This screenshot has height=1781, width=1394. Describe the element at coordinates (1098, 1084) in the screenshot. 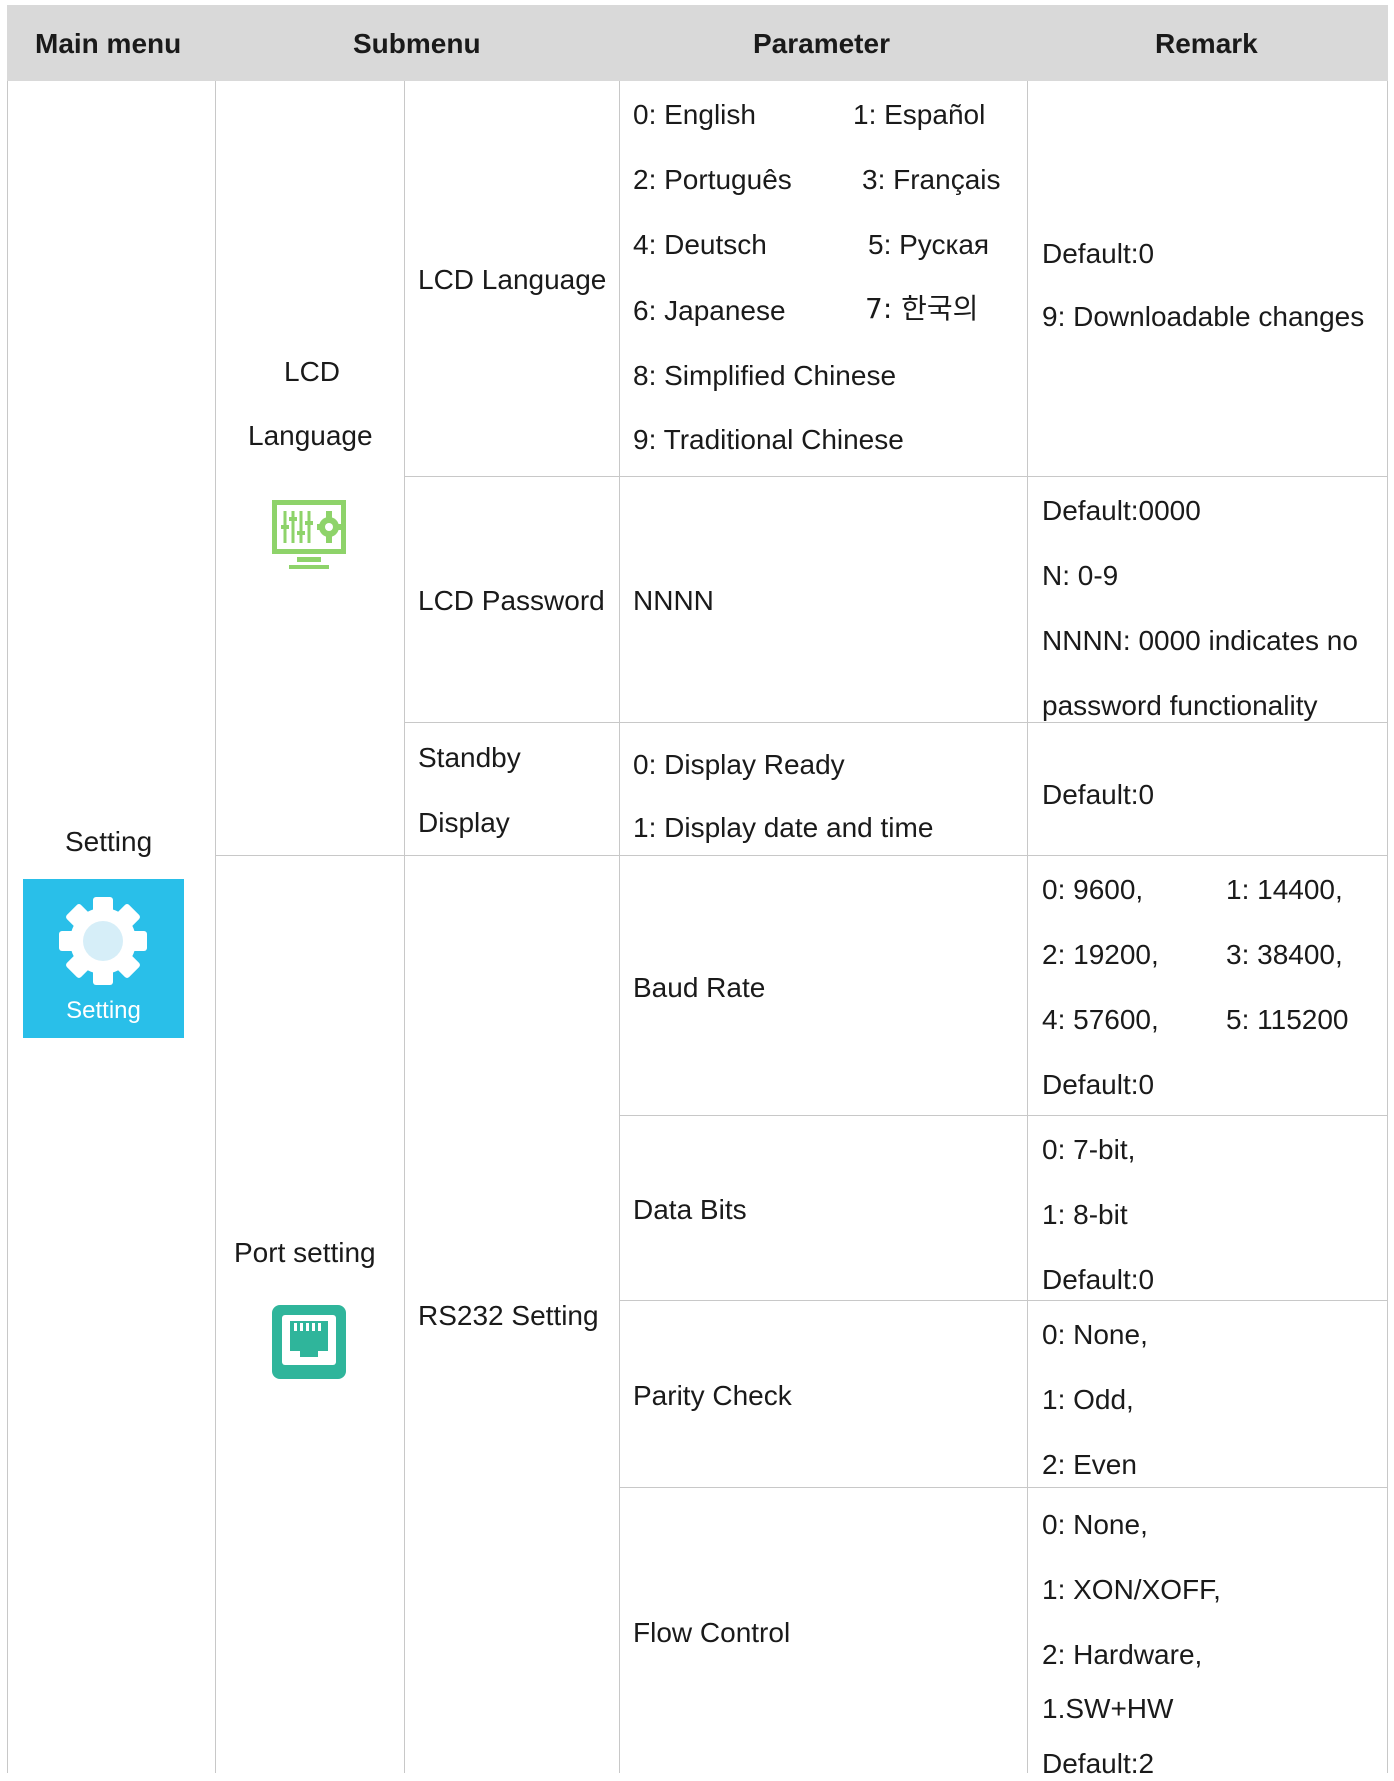

I see `baud-default: Default:0` at that location.